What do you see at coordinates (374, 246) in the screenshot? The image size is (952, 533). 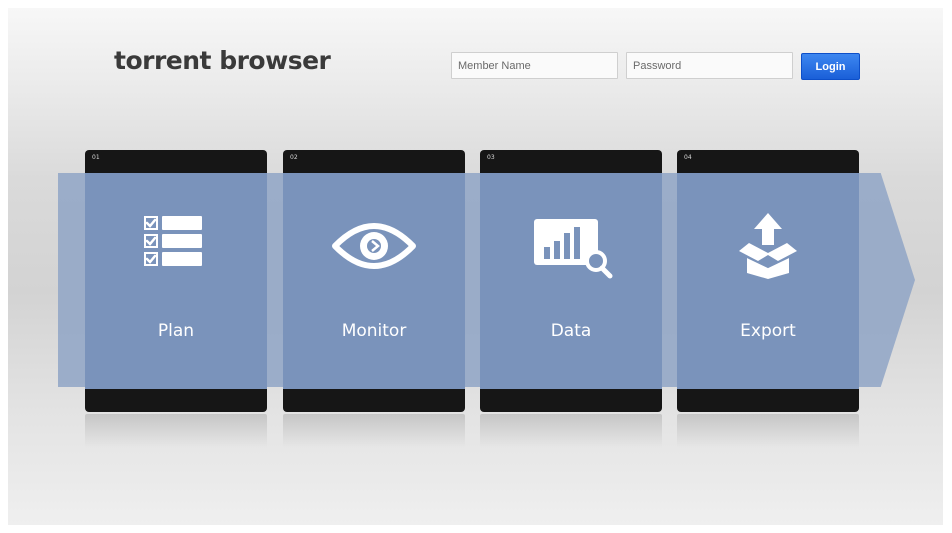 I see `eye-icon` at bounding box center [374, 246].